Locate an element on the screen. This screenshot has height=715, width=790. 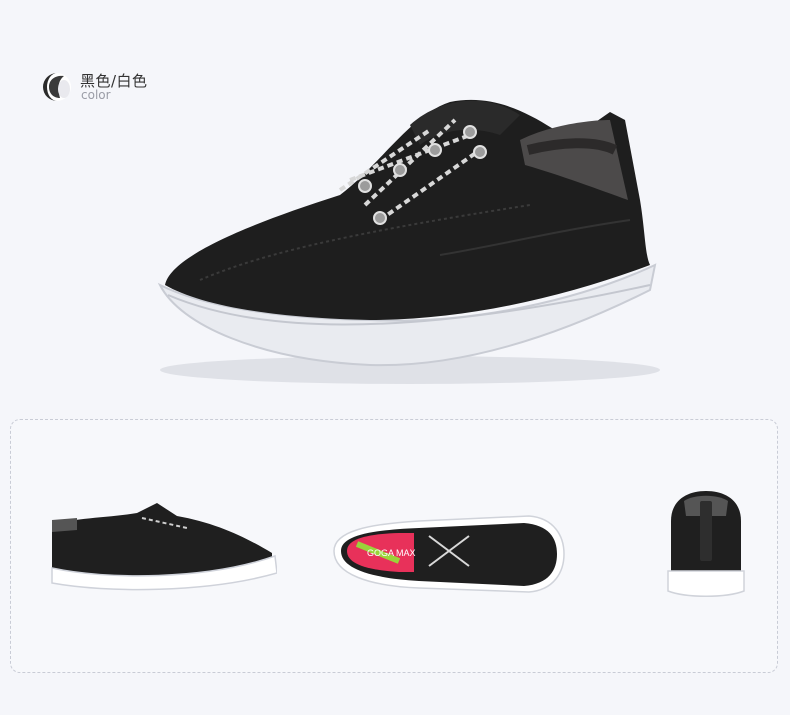
top-view-thumbnail: GOGA MAX is located at coordinates (447, 554).